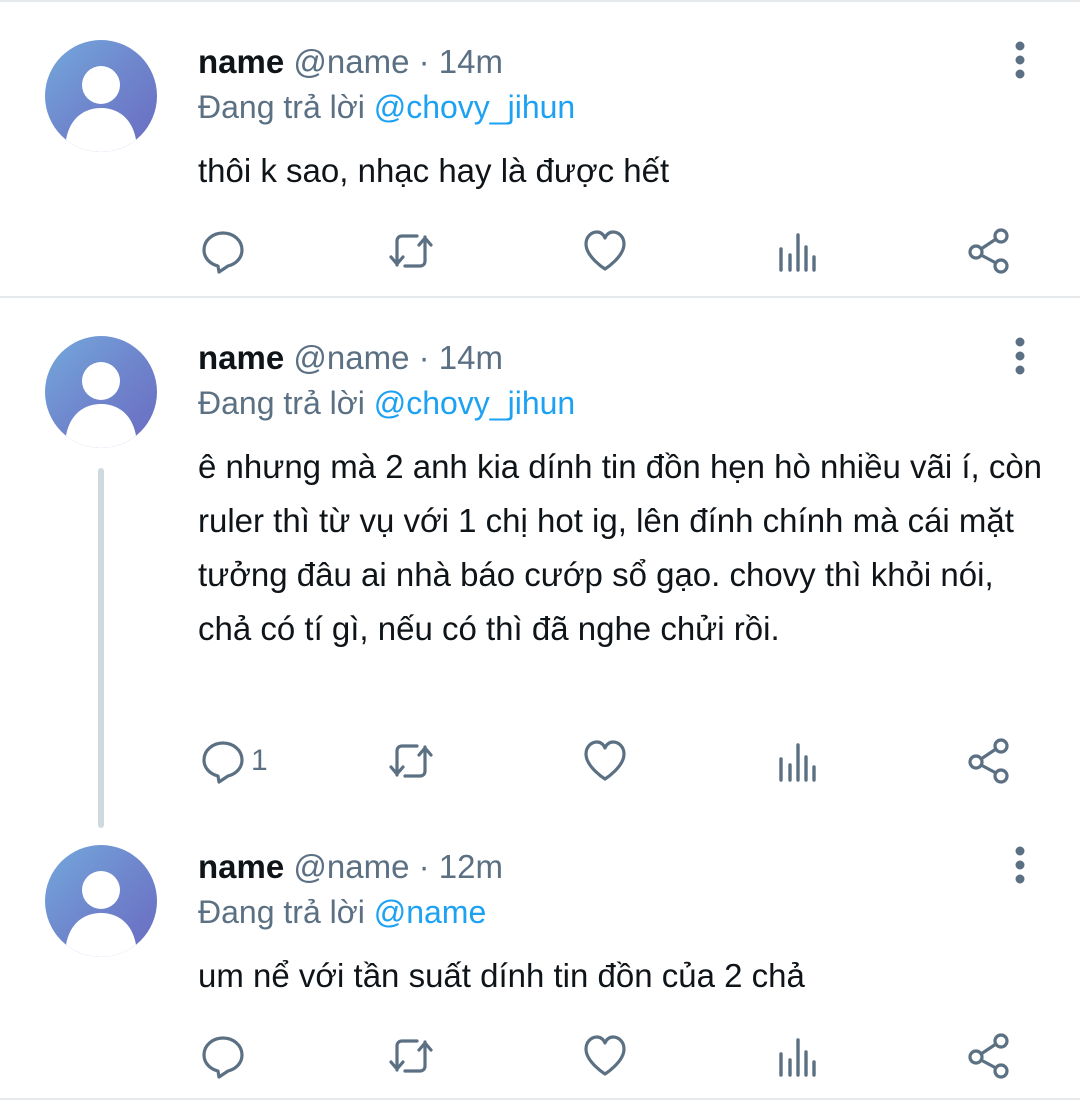 The height and width of the screenshot is (1103, 1080). What do you see at coordinates (434, 170) in the screenshot?
I see `tweet-text: thôi k sao, nhạc hay là được hết` at bounding box center [434, 170].